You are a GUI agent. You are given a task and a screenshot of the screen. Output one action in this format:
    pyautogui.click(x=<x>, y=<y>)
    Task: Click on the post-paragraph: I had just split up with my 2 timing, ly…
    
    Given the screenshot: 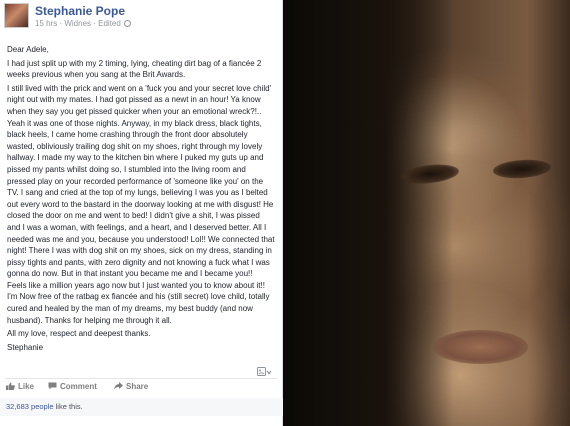 What is the action you would take?
    pyautogui.click(x=142, y=69)
    